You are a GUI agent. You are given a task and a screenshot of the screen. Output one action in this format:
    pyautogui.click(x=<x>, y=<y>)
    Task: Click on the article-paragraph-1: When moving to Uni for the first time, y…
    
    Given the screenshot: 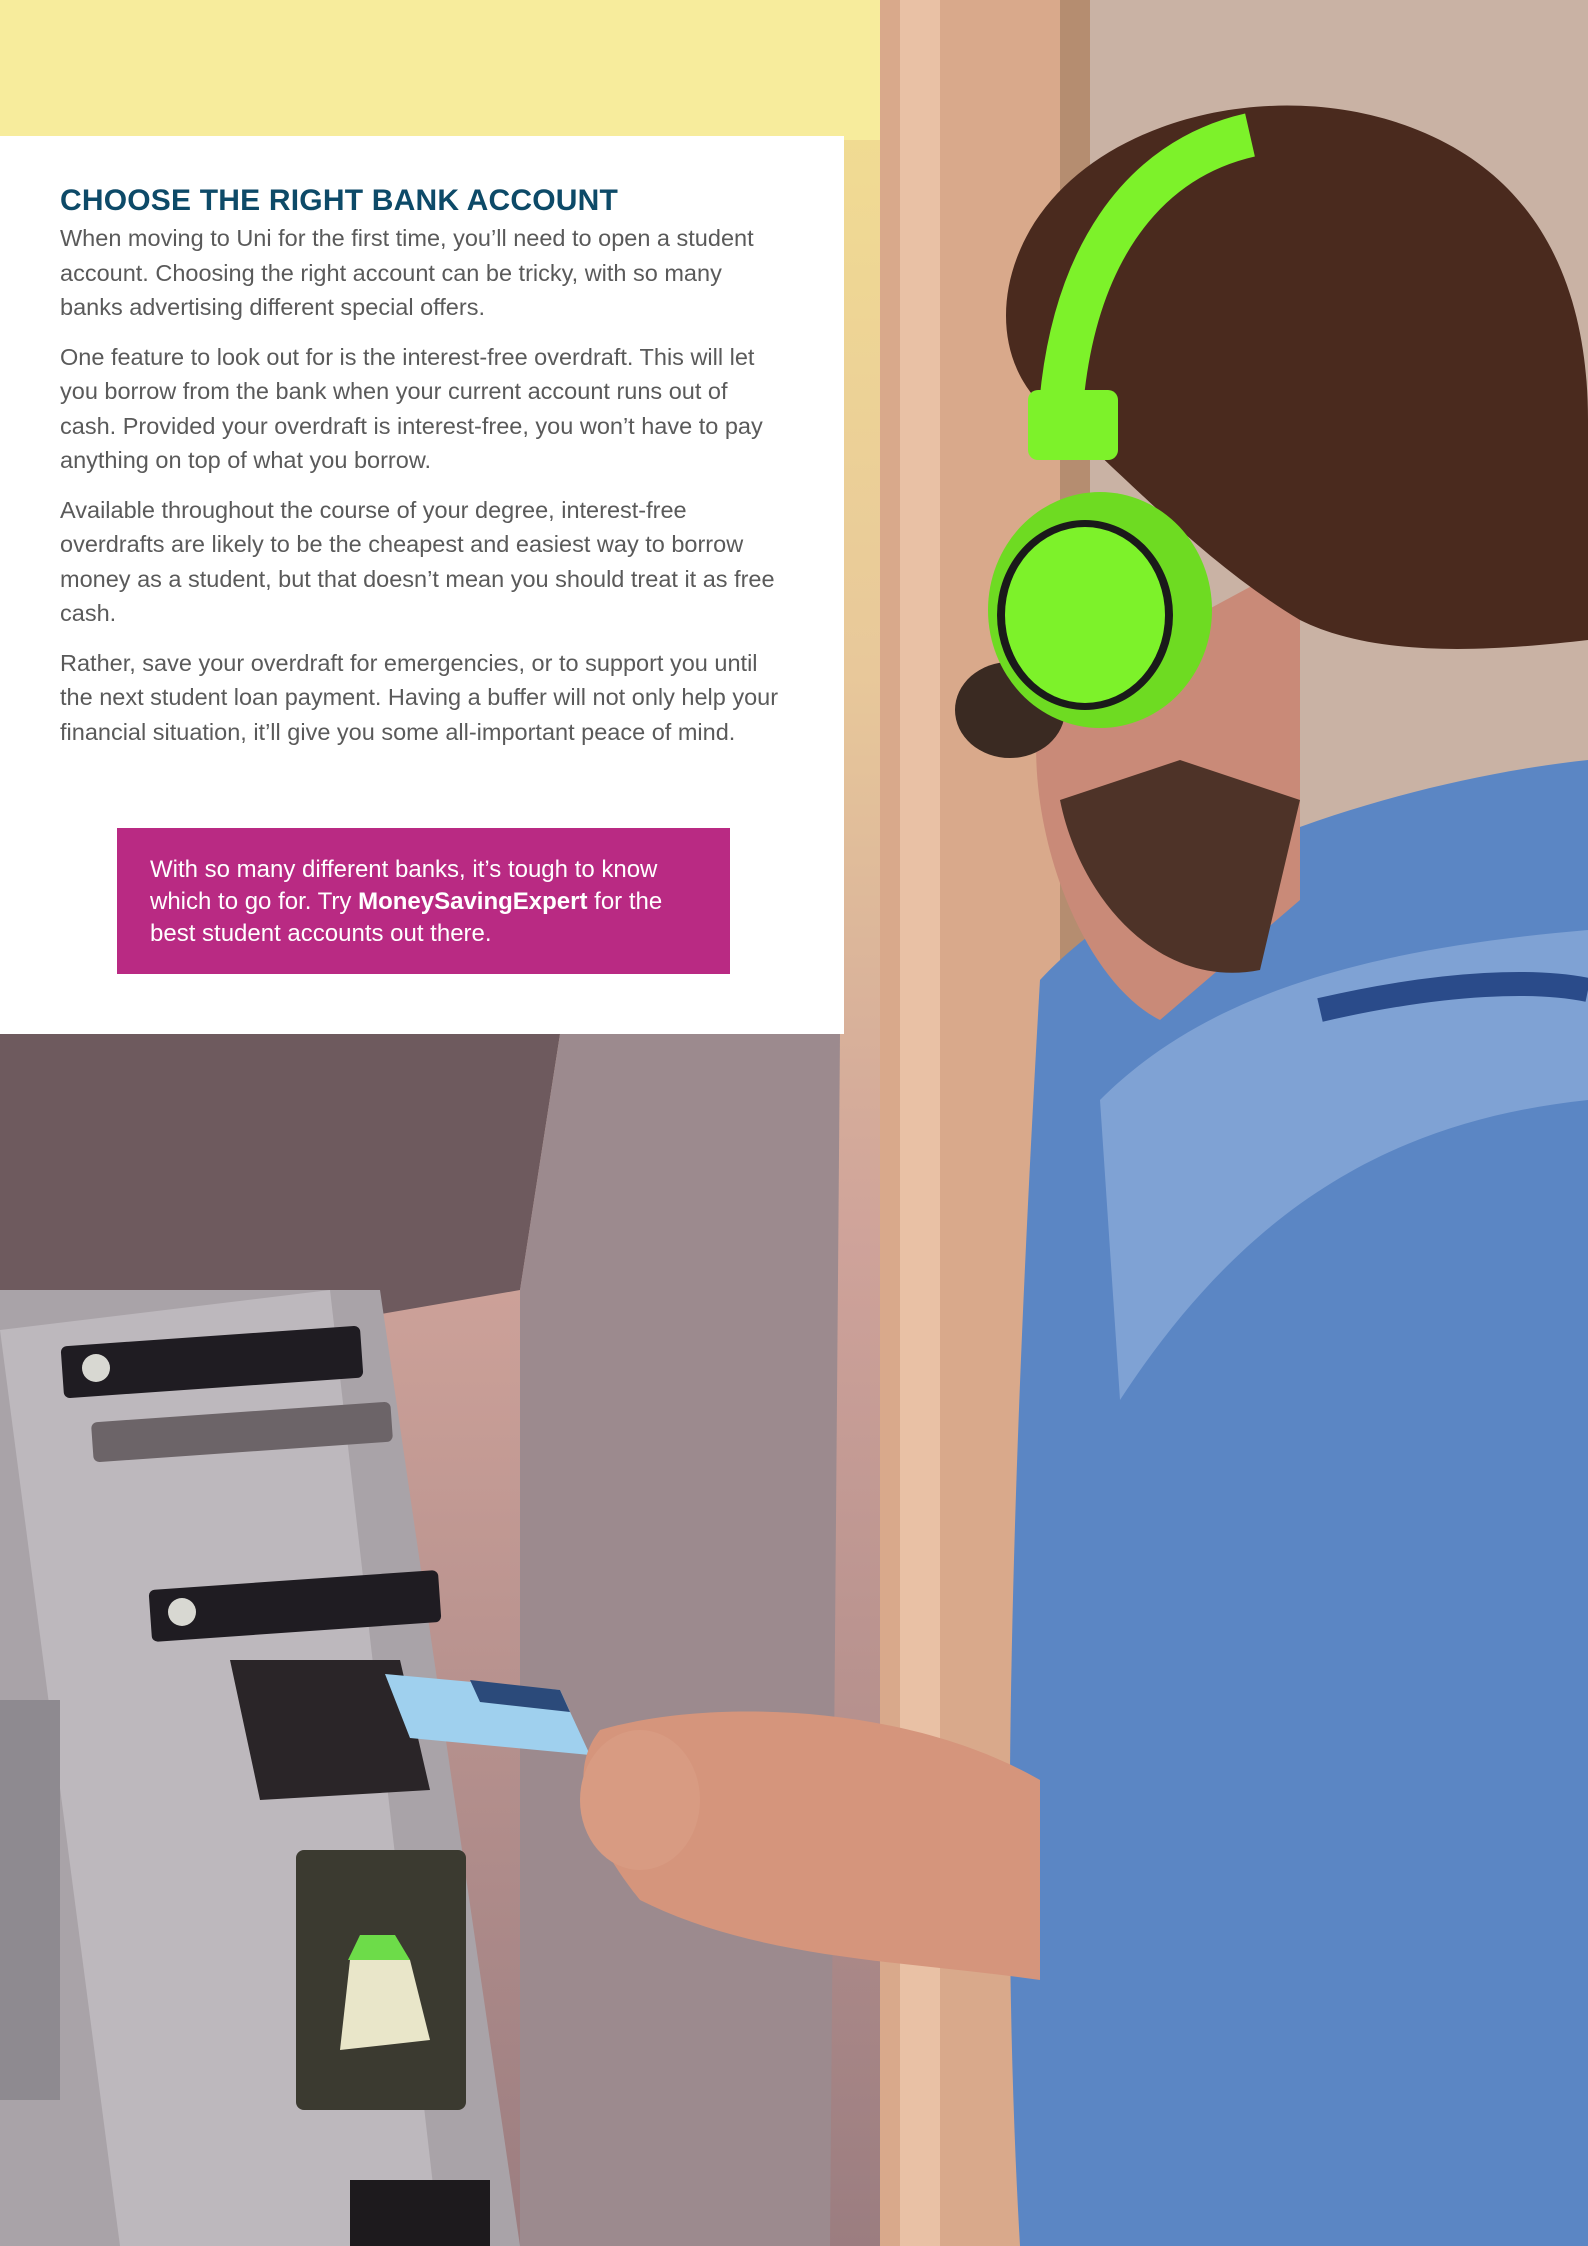 What is the action you would take?
    pyautogui.click(x=407, y=272)
    